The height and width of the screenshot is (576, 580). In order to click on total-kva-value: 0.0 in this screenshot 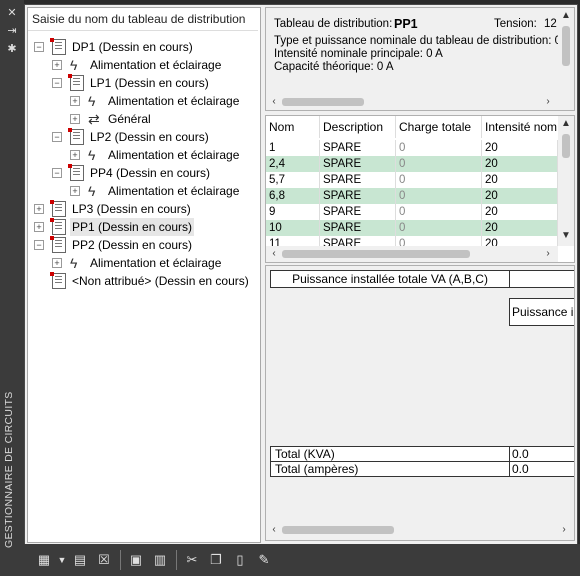, I will do `click(541, 454)`.